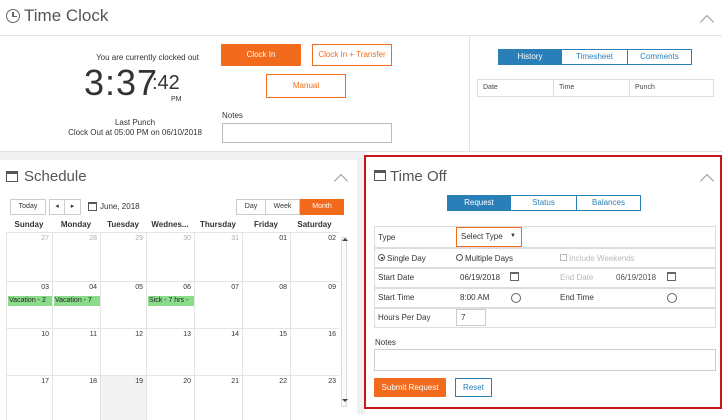 This screenshot has width=722, height=420. What do you see at coordinates (29, 224) in the screenshot?
I see `day-name-header: Sunday` at bounding box center [29, 224].